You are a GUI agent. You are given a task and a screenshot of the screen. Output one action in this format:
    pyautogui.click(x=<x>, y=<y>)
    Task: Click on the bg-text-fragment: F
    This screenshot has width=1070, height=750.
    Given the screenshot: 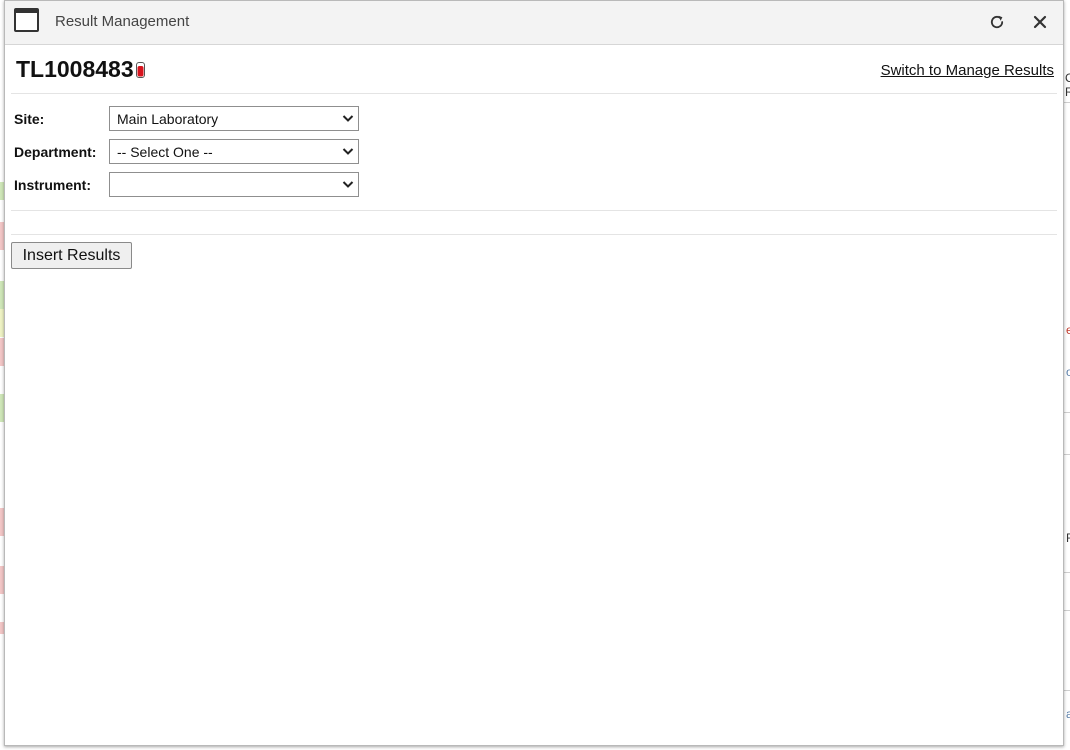 What is the action you would take?
    pyautogui.click(x=1068, y=538)
    